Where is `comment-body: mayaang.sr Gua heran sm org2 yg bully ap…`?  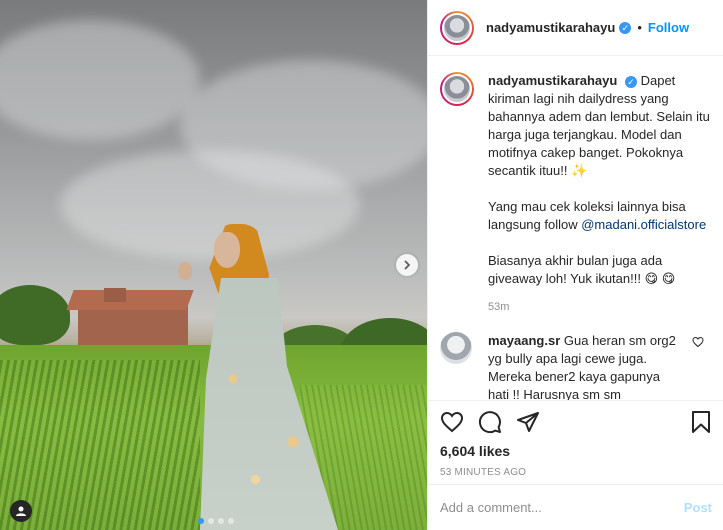 comment-body: mayaang.sr Gua heran sm org2 yg bully ap… is located at coordinates (586, 366).